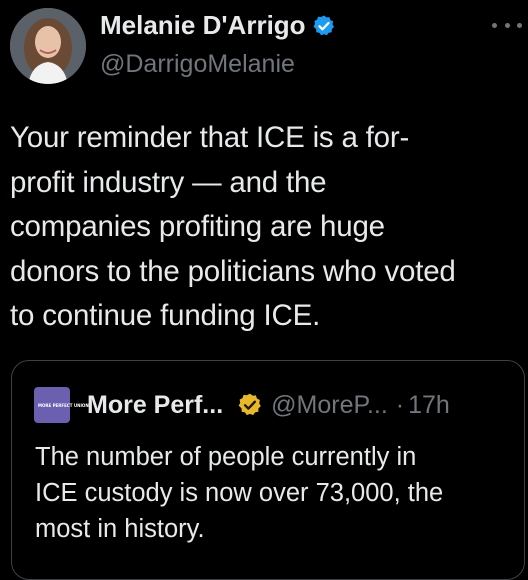 The width and height of the screenshot is (528, 580). What do you see at coordinates (323, 25) in the screenshot?
I see `verified-badge-icon` at bounding box center [323, 25].